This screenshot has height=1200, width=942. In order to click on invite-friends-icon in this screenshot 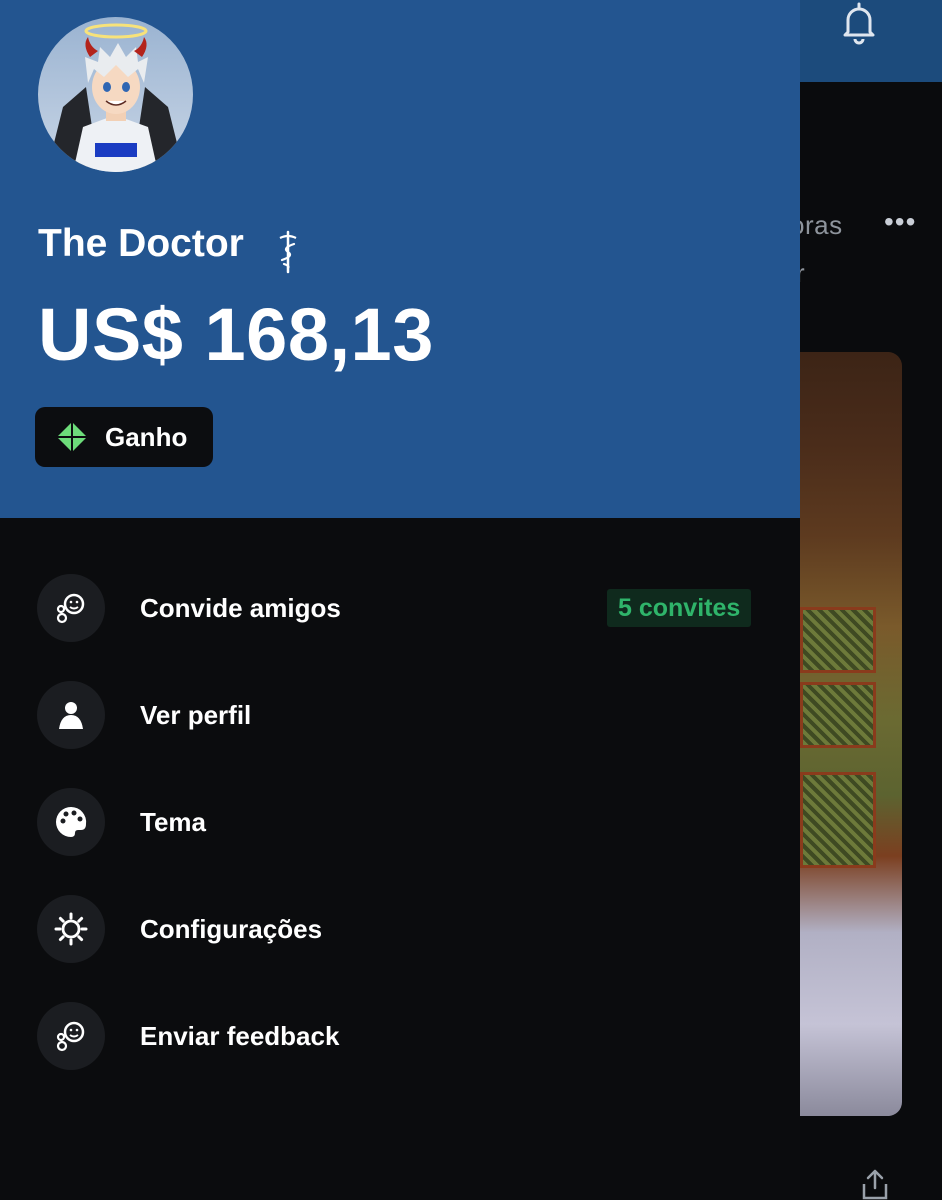, I will do `click(71, 608)`.